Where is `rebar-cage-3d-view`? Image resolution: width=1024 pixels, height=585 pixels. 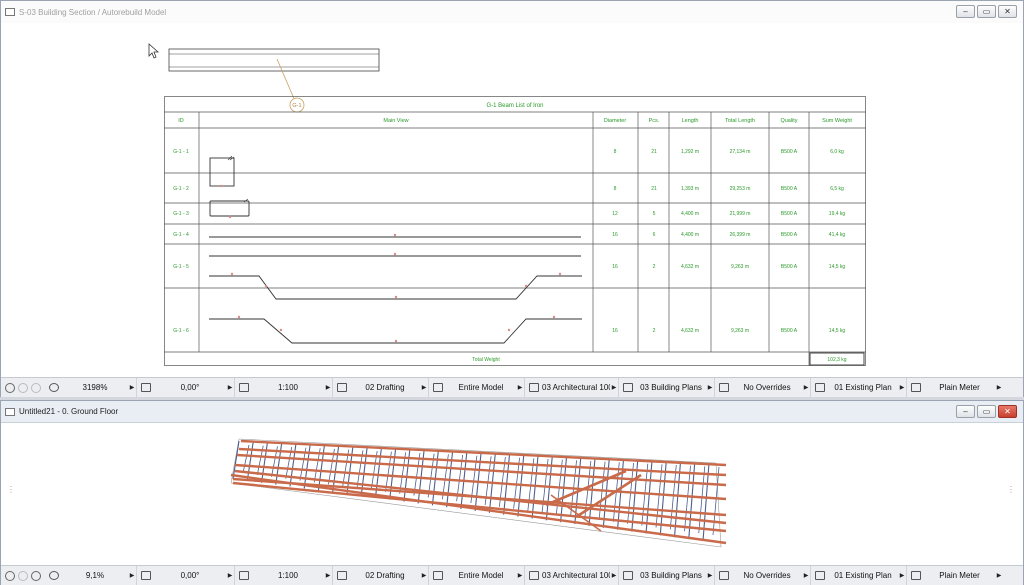 rebar-cage-3d-view is located at coordinates (486, 495).